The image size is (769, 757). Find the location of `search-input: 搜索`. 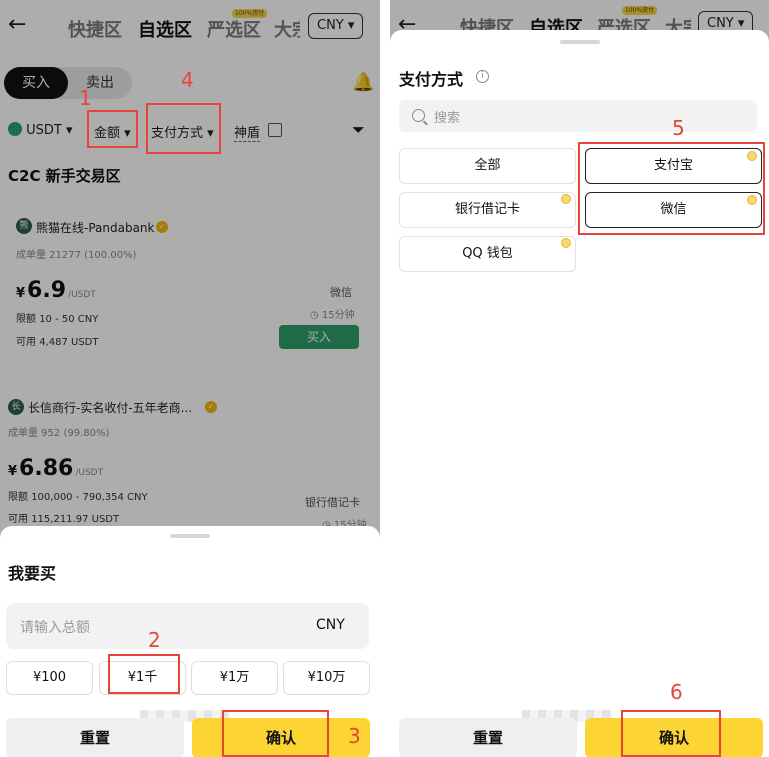

search-input: 搜索 is located at coordinates (578, 116).